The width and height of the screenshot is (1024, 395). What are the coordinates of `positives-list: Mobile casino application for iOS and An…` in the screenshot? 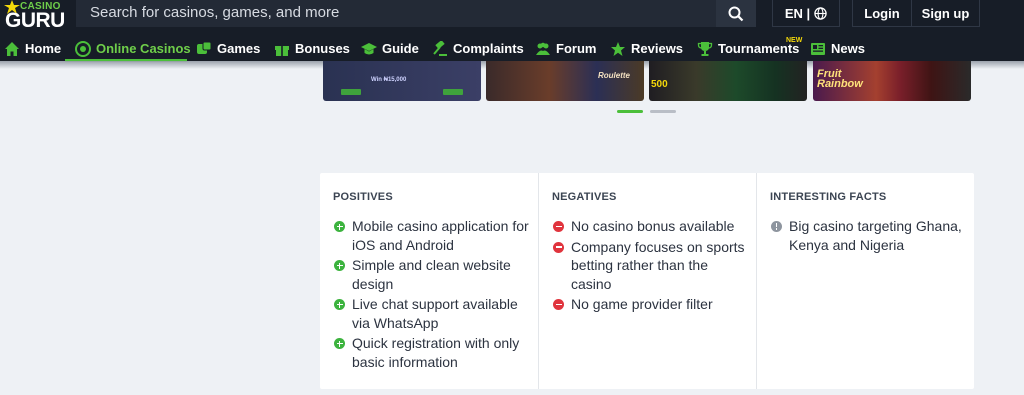 It's located at (433, 295).